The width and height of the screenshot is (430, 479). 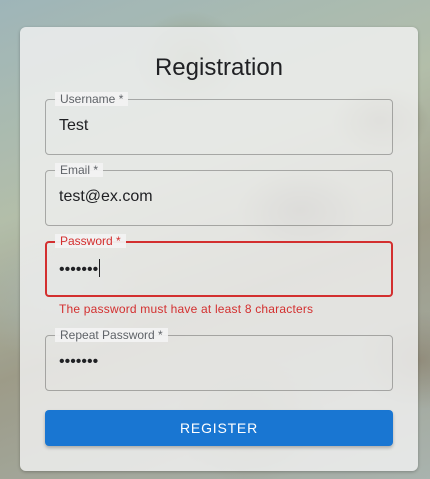 I want to click on register-button: REGISTER, so click(x=219, y=428).